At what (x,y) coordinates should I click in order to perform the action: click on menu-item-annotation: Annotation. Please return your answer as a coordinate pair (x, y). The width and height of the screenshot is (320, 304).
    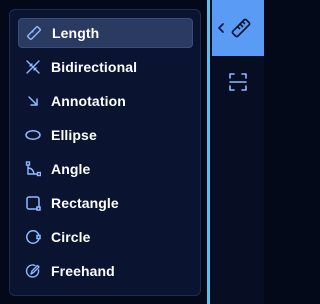
    Looking at the image, I should click on (105, 101).